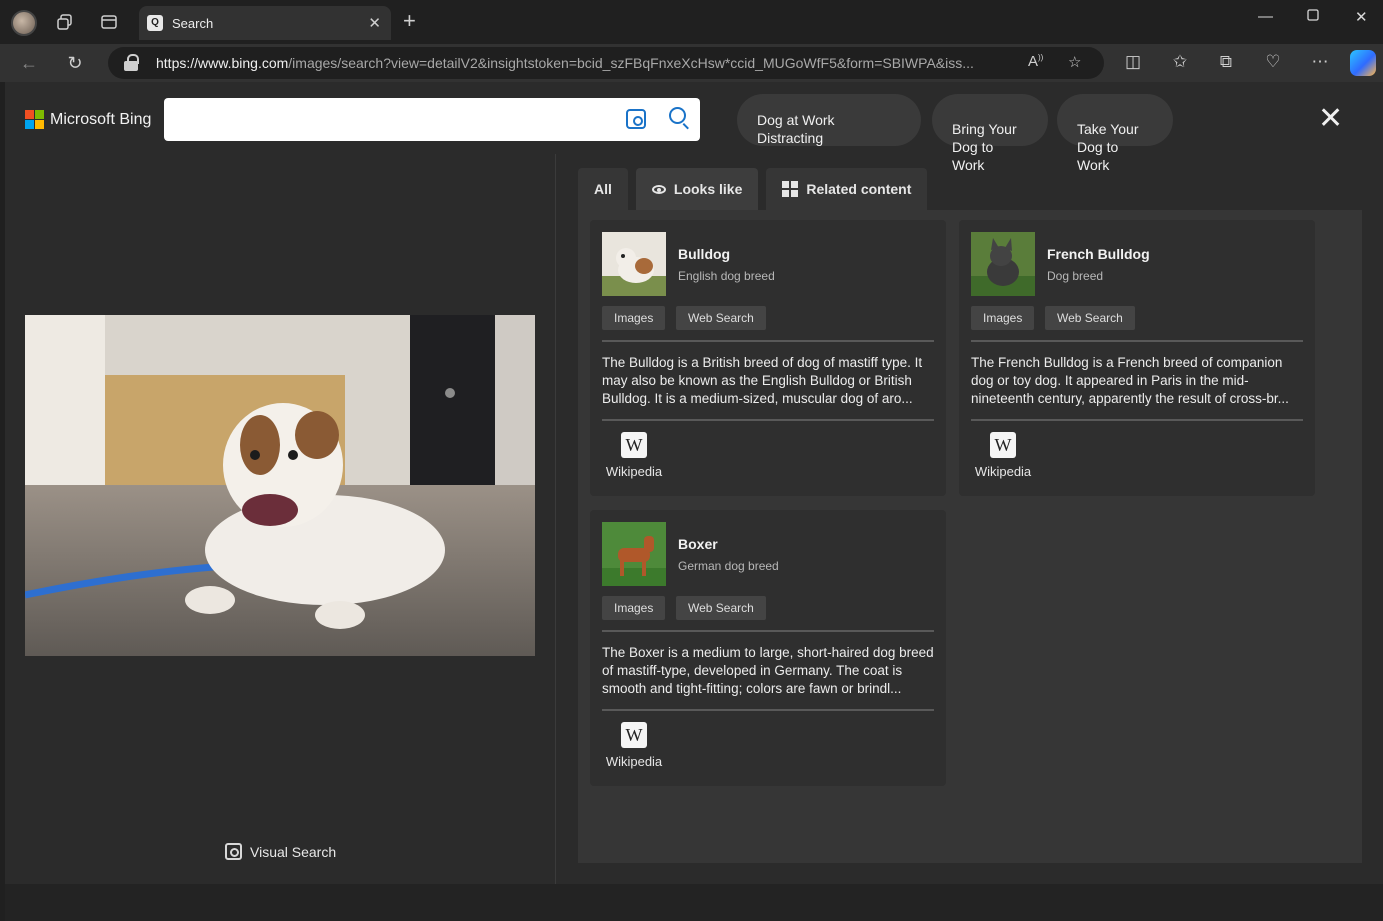 Image resolution: width=1383 pixels, height=921 pixels. Describe the element at coordinates (1361, 17) in the screenshot. I see `close-window-icon: ✕` at that location.